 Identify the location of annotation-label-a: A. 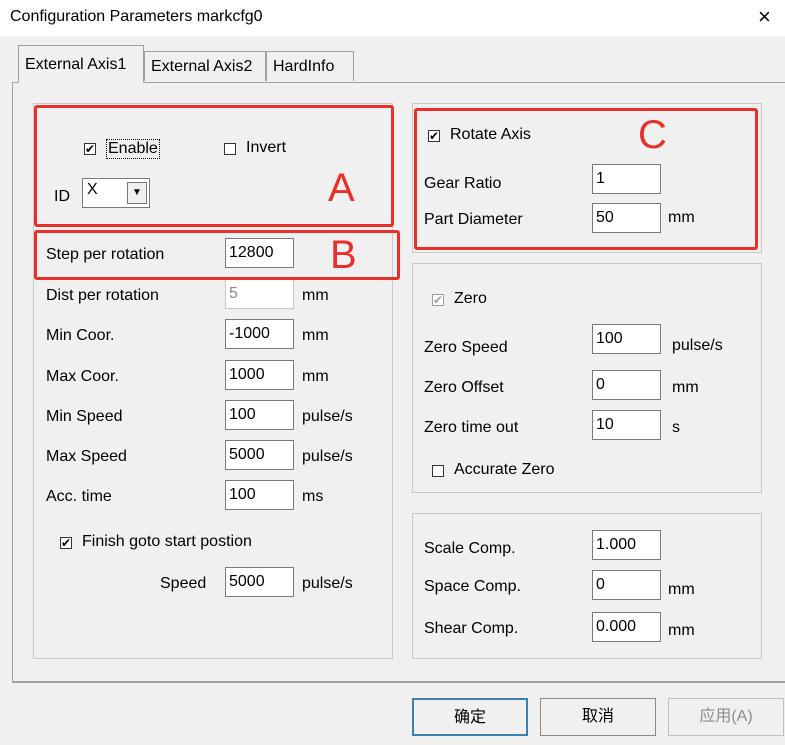
(341, 188).